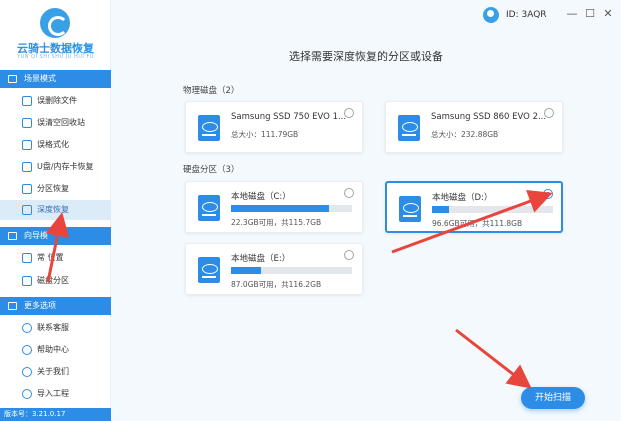 The height and width of the screenshot is (421, 621). Describe the element at coordinates (55, 145) in the screenshot. I see `sidebar-item-format: 误格式化` at that location.